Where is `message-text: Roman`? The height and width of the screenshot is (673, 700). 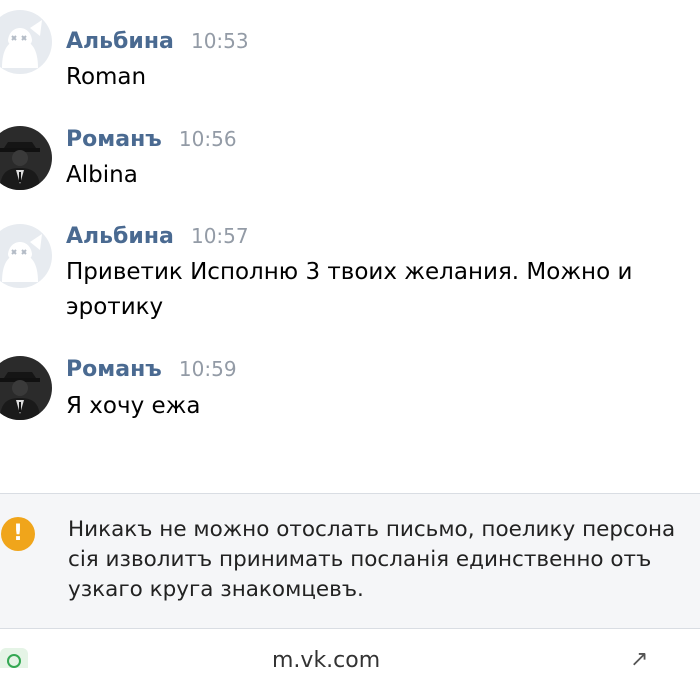
message-text: Roman is located at coordinates (106, 77).